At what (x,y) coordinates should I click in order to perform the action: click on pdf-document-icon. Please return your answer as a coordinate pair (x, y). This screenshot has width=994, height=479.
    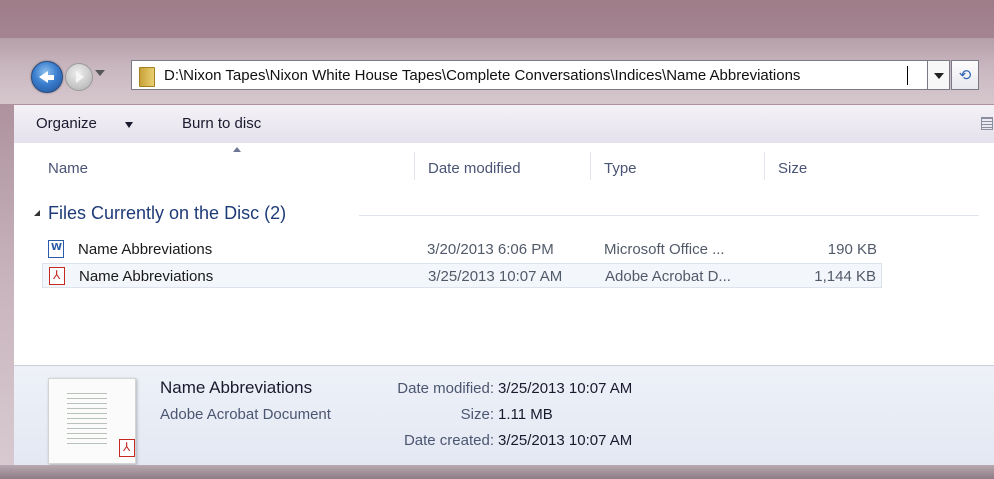
    Looking at the image, I should click on (57, 276).